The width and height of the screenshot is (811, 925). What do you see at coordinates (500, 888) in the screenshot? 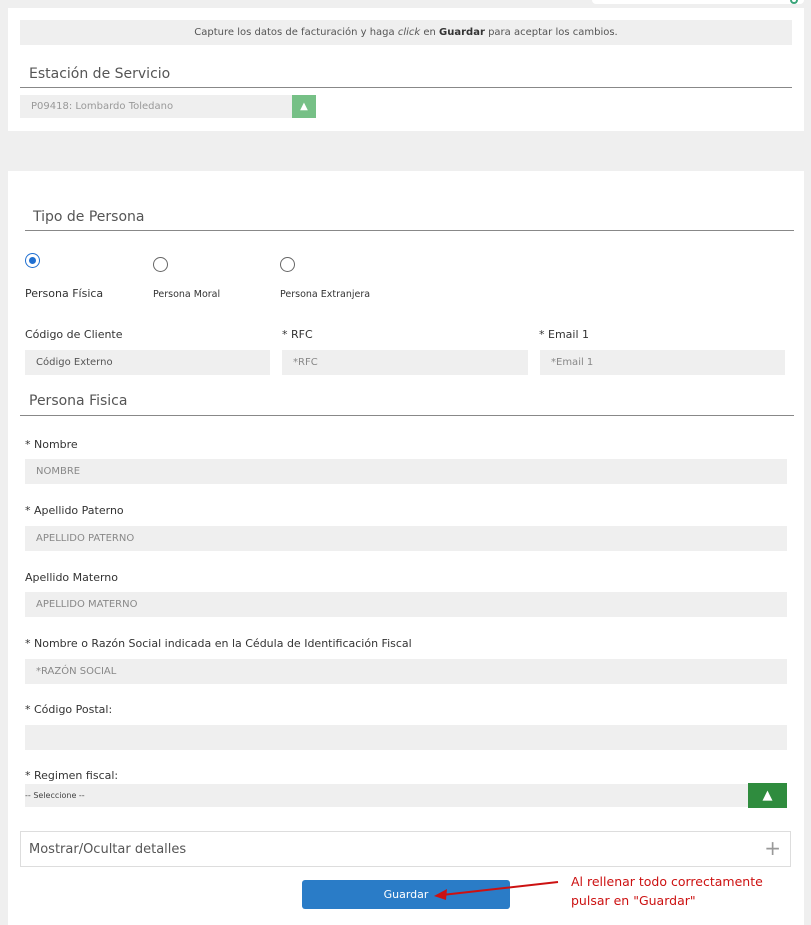
I see `annotation-arrow-line` at bounding box center [500, 888].